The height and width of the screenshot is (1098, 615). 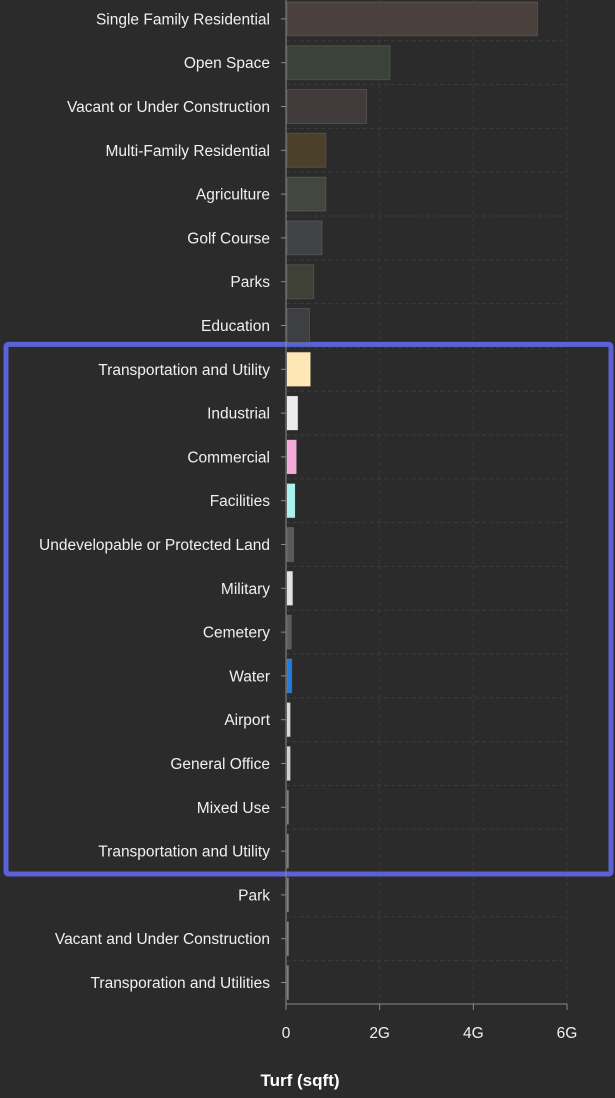 I want to click on category-label: Transporation and Utilities, so click(x=181, y=983).